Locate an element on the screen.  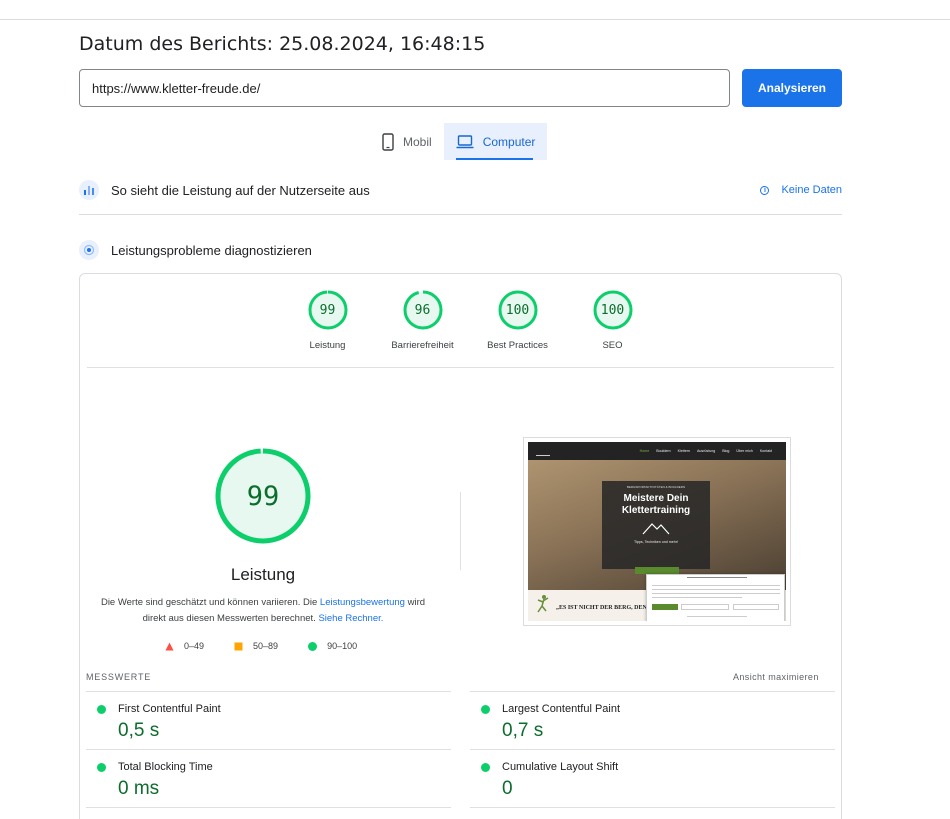
legend-fail-range: 0–49 is located at coordinates (194, 646).